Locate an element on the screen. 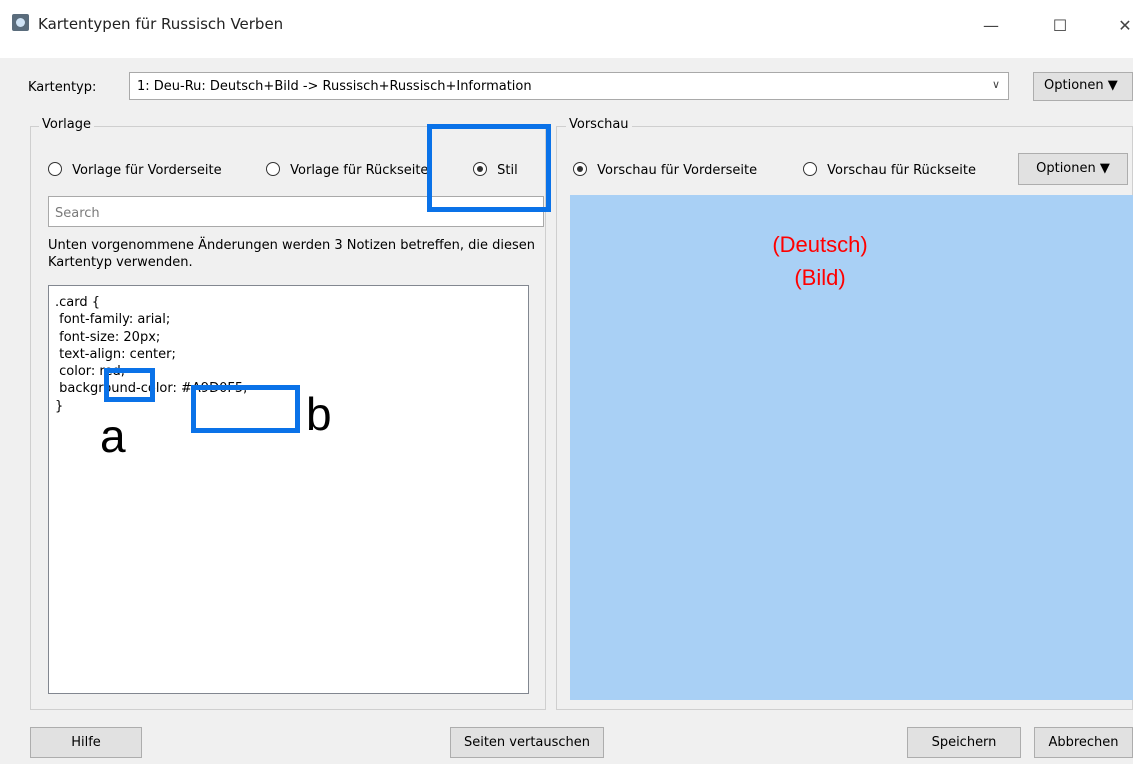 The width and height of the screenshot is (1133, 764). close-button: ✕ is located at coordinates (1119, 26).